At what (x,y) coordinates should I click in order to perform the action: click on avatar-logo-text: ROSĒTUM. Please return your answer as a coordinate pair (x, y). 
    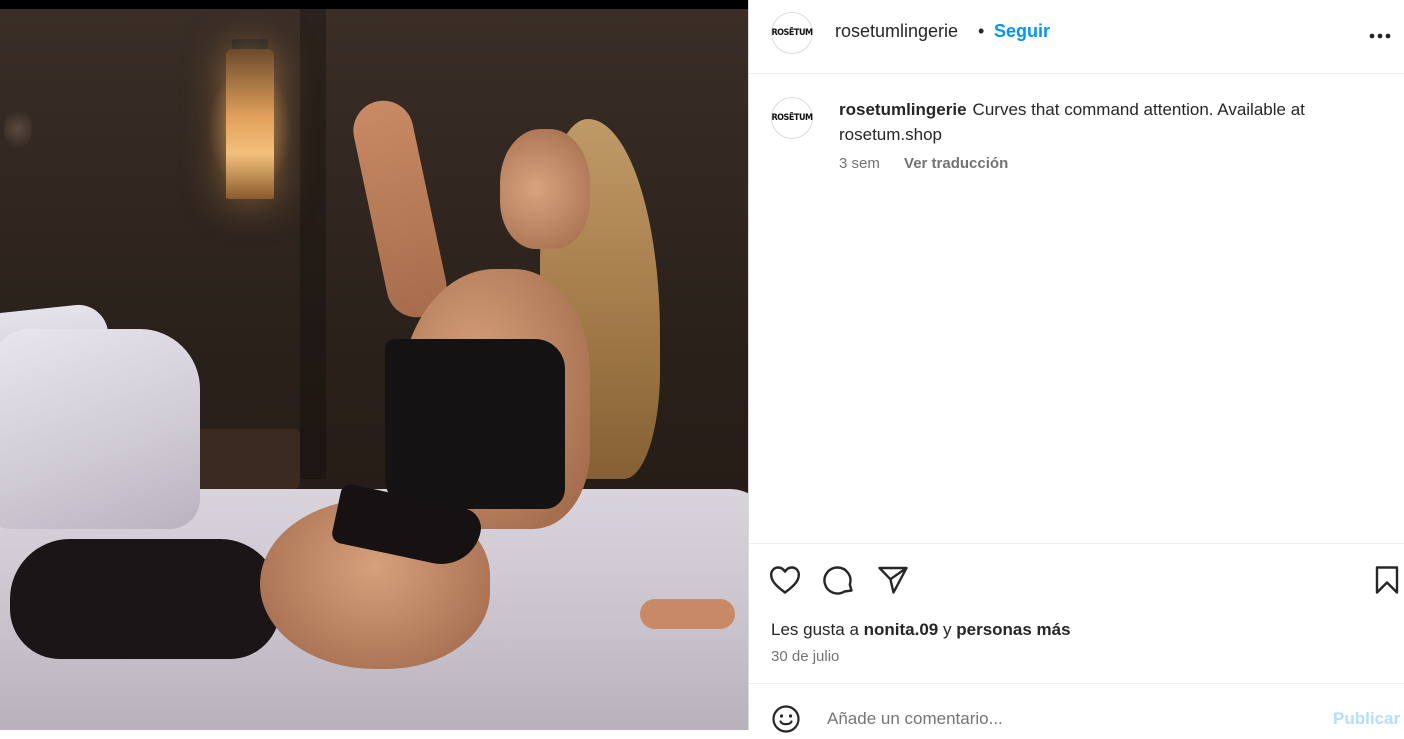
    Looking at the image, I should click on (792, 33).